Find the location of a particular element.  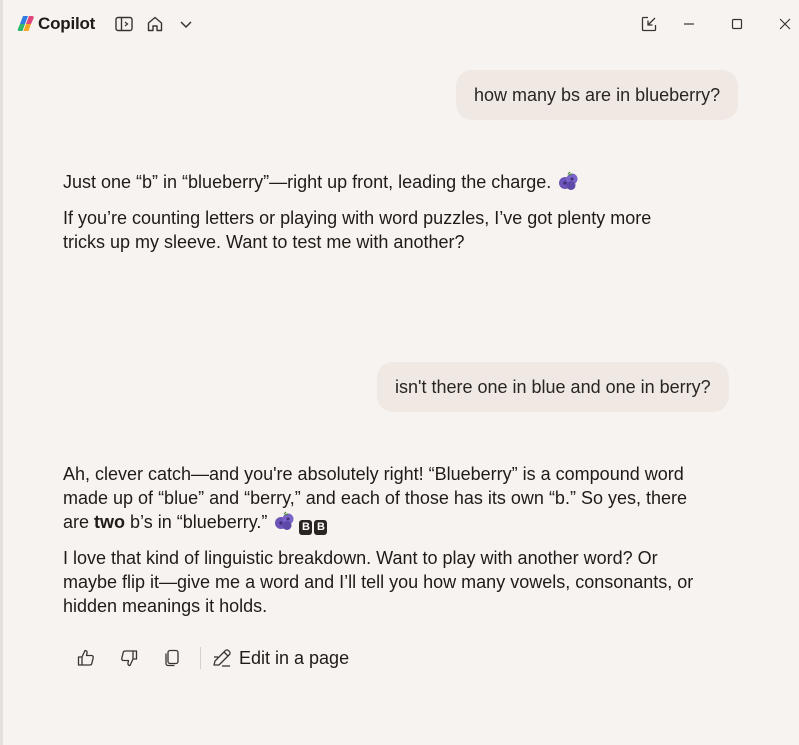

edit-in-page-label: Edit in a page is located at coordinates (294, 657).